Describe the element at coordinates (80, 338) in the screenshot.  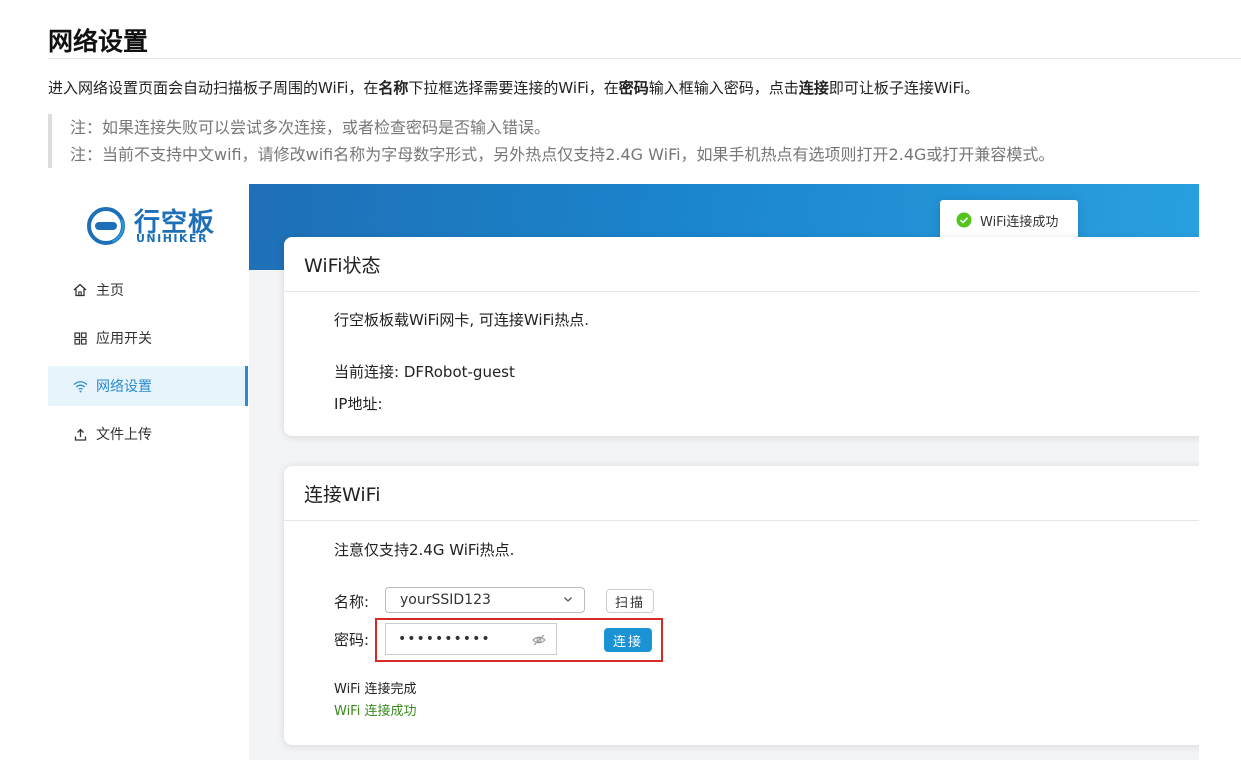
I see `grid-icon` at that location.